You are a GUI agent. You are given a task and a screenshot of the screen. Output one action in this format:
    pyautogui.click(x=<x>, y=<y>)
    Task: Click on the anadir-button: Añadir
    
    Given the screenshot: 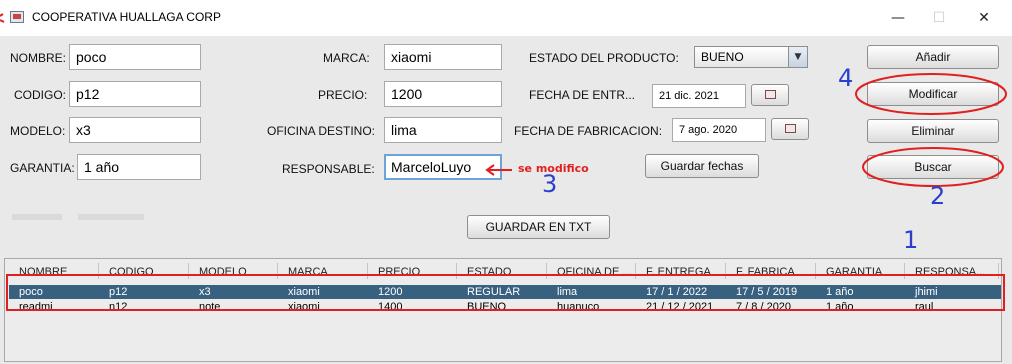 What is the action you would take?
    pyautogui.click(x=933, y=57)
    